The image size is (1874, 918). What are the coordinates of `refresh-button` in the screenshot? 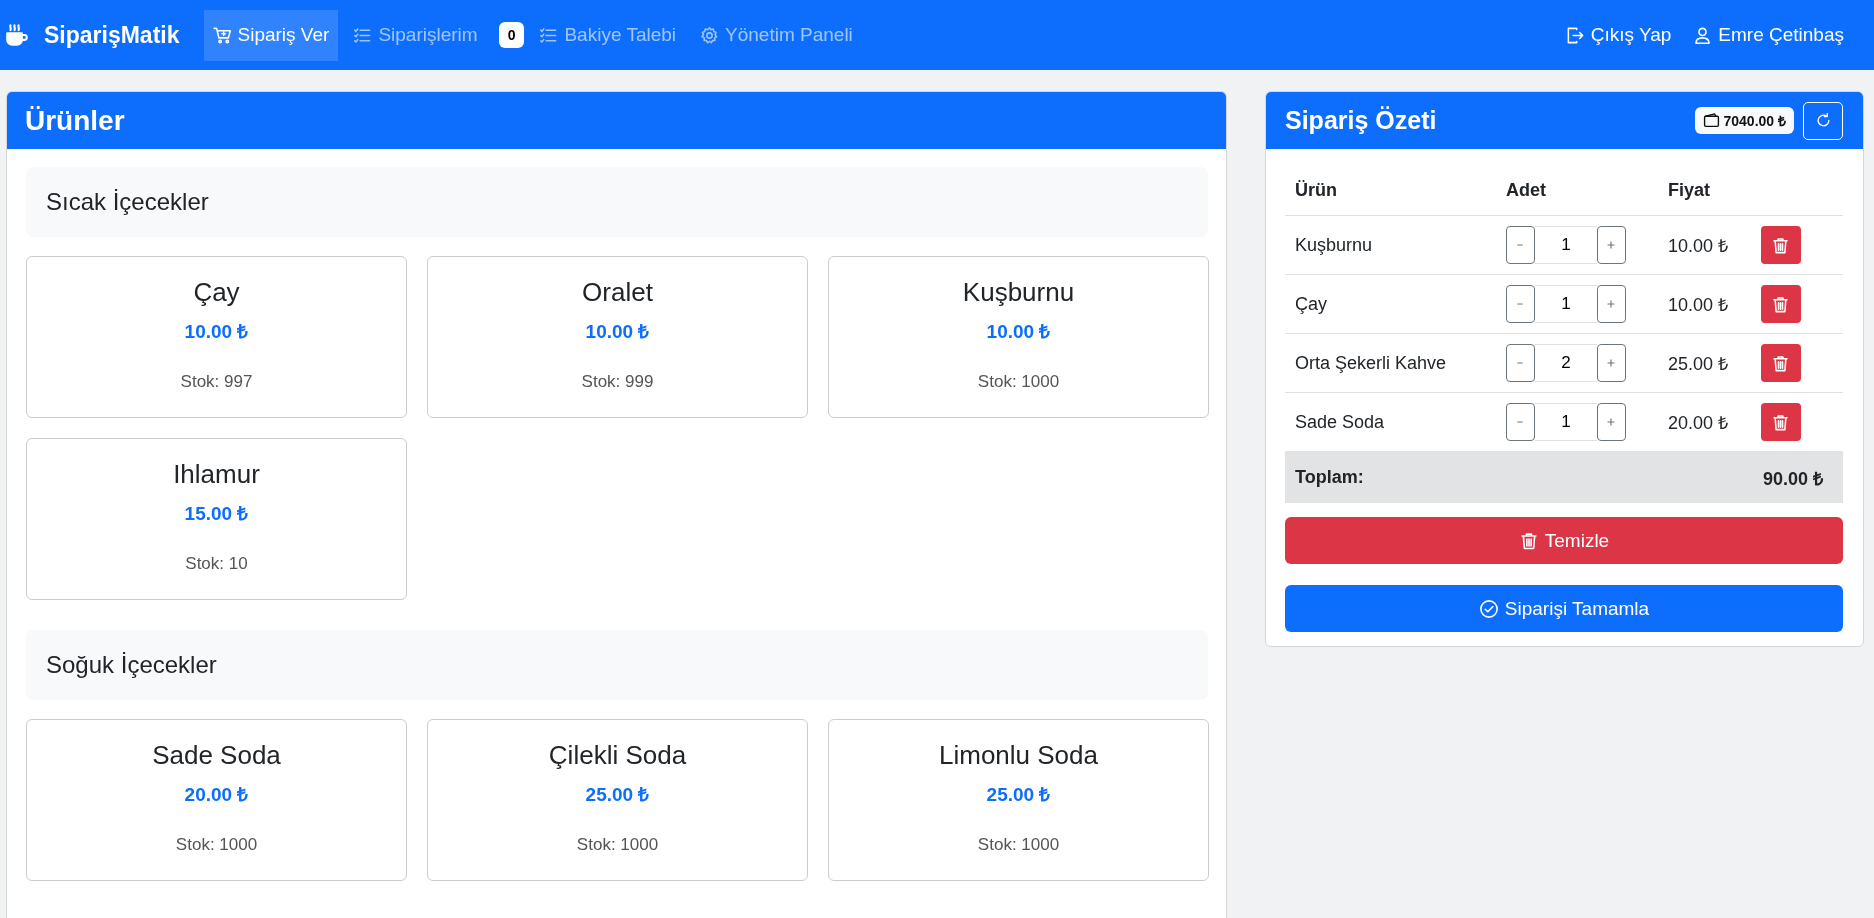 It's located at (1823, 120).